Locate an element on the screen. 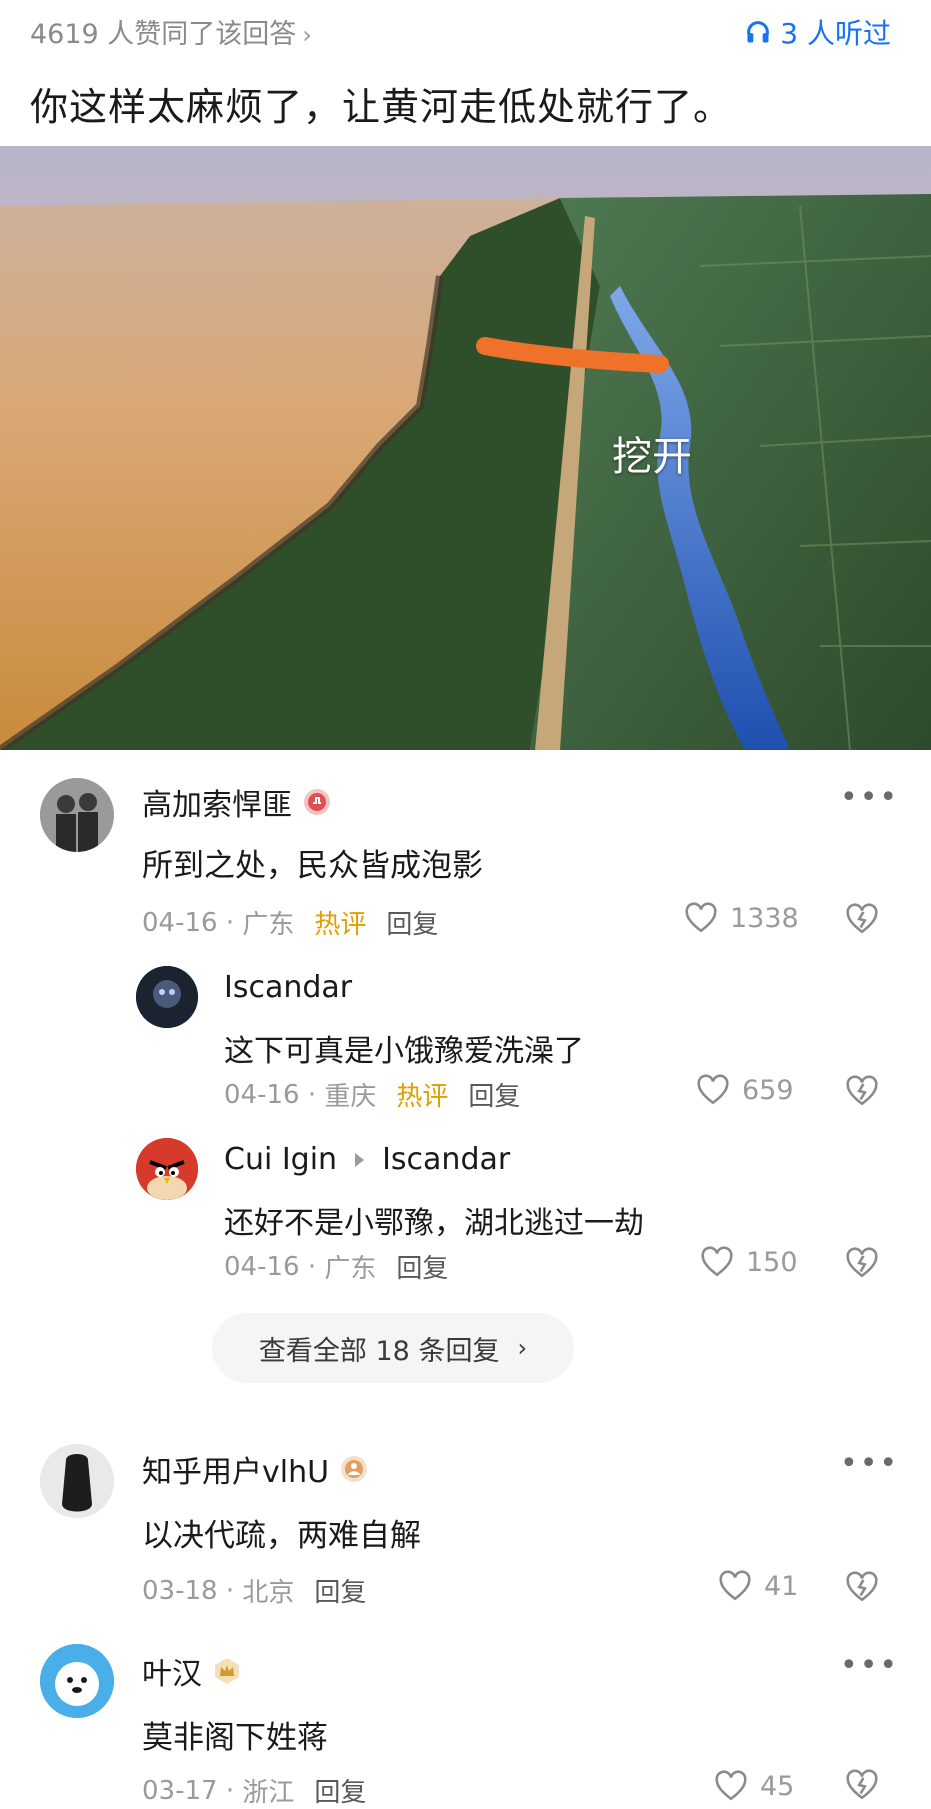 This screenshot has width=931, height=1809. answer-header: 4619 人赞同了该回答 › 3 人听过 is located at coordinates (465, 29).